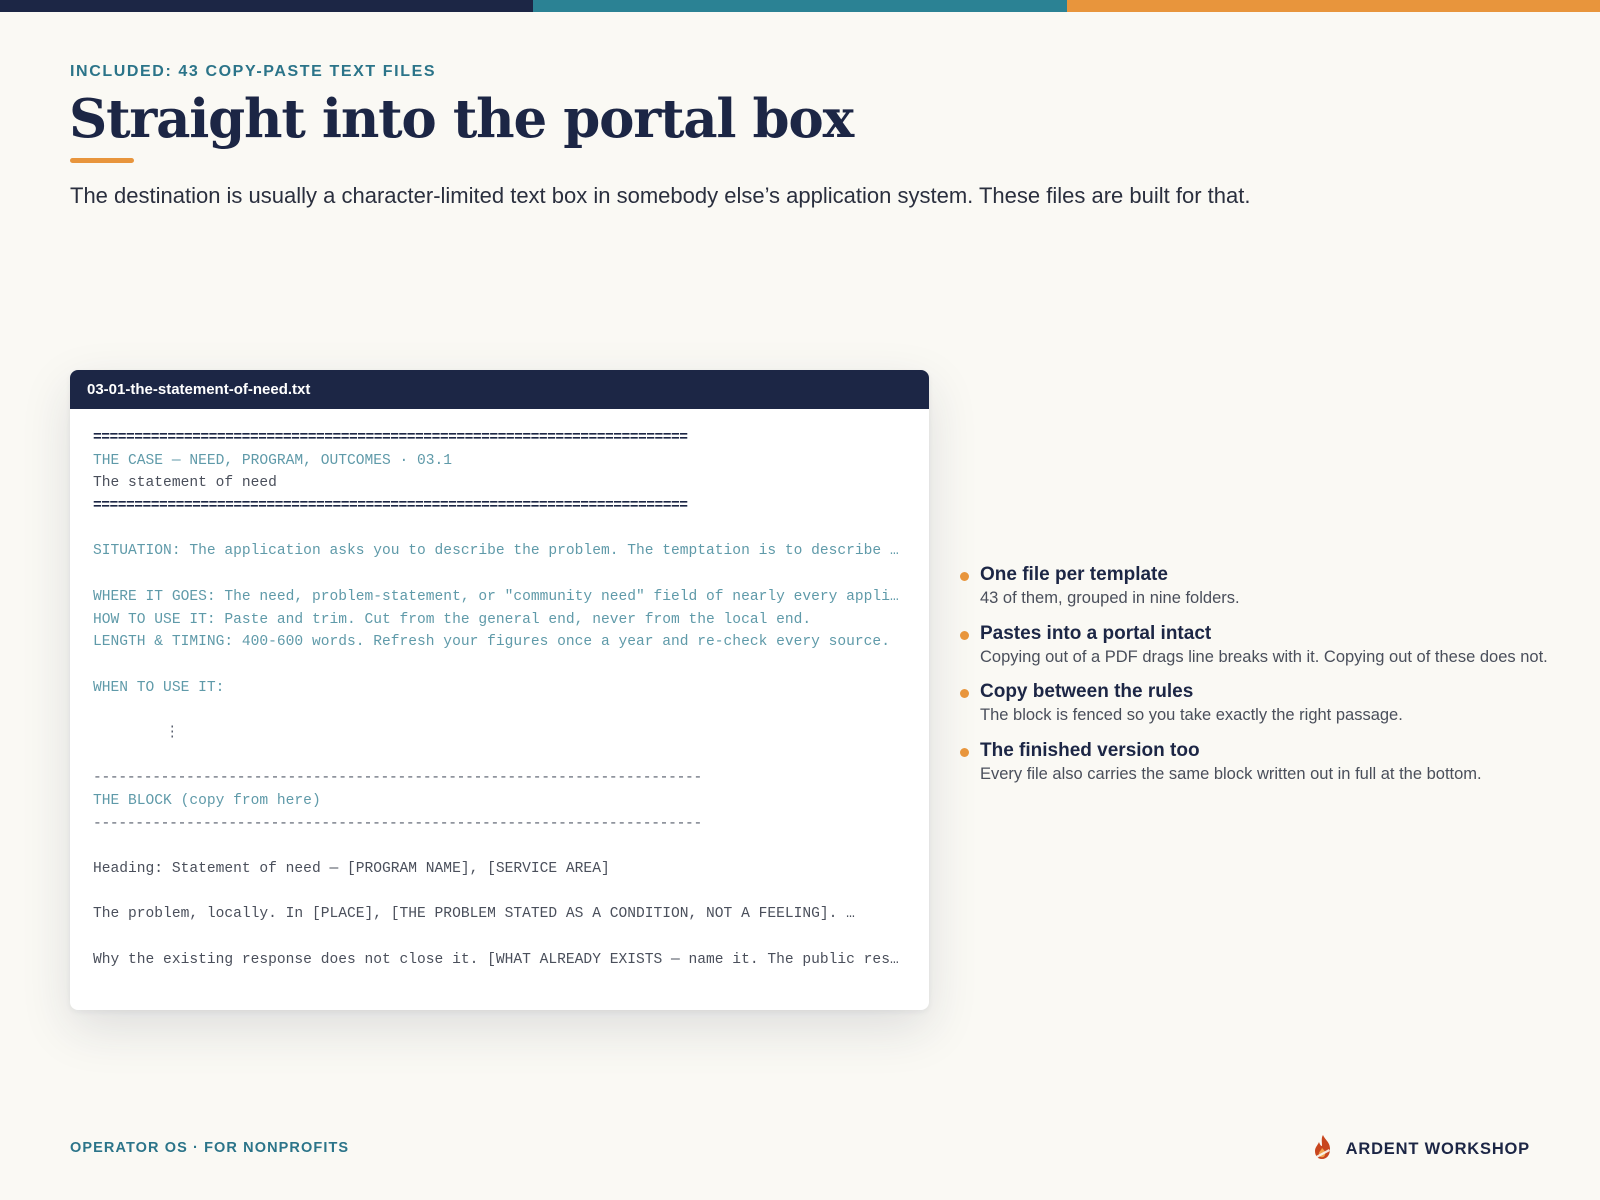  Describe the element at coordinates (102, 160) in the screenshot. I see `title-underline` at that location.